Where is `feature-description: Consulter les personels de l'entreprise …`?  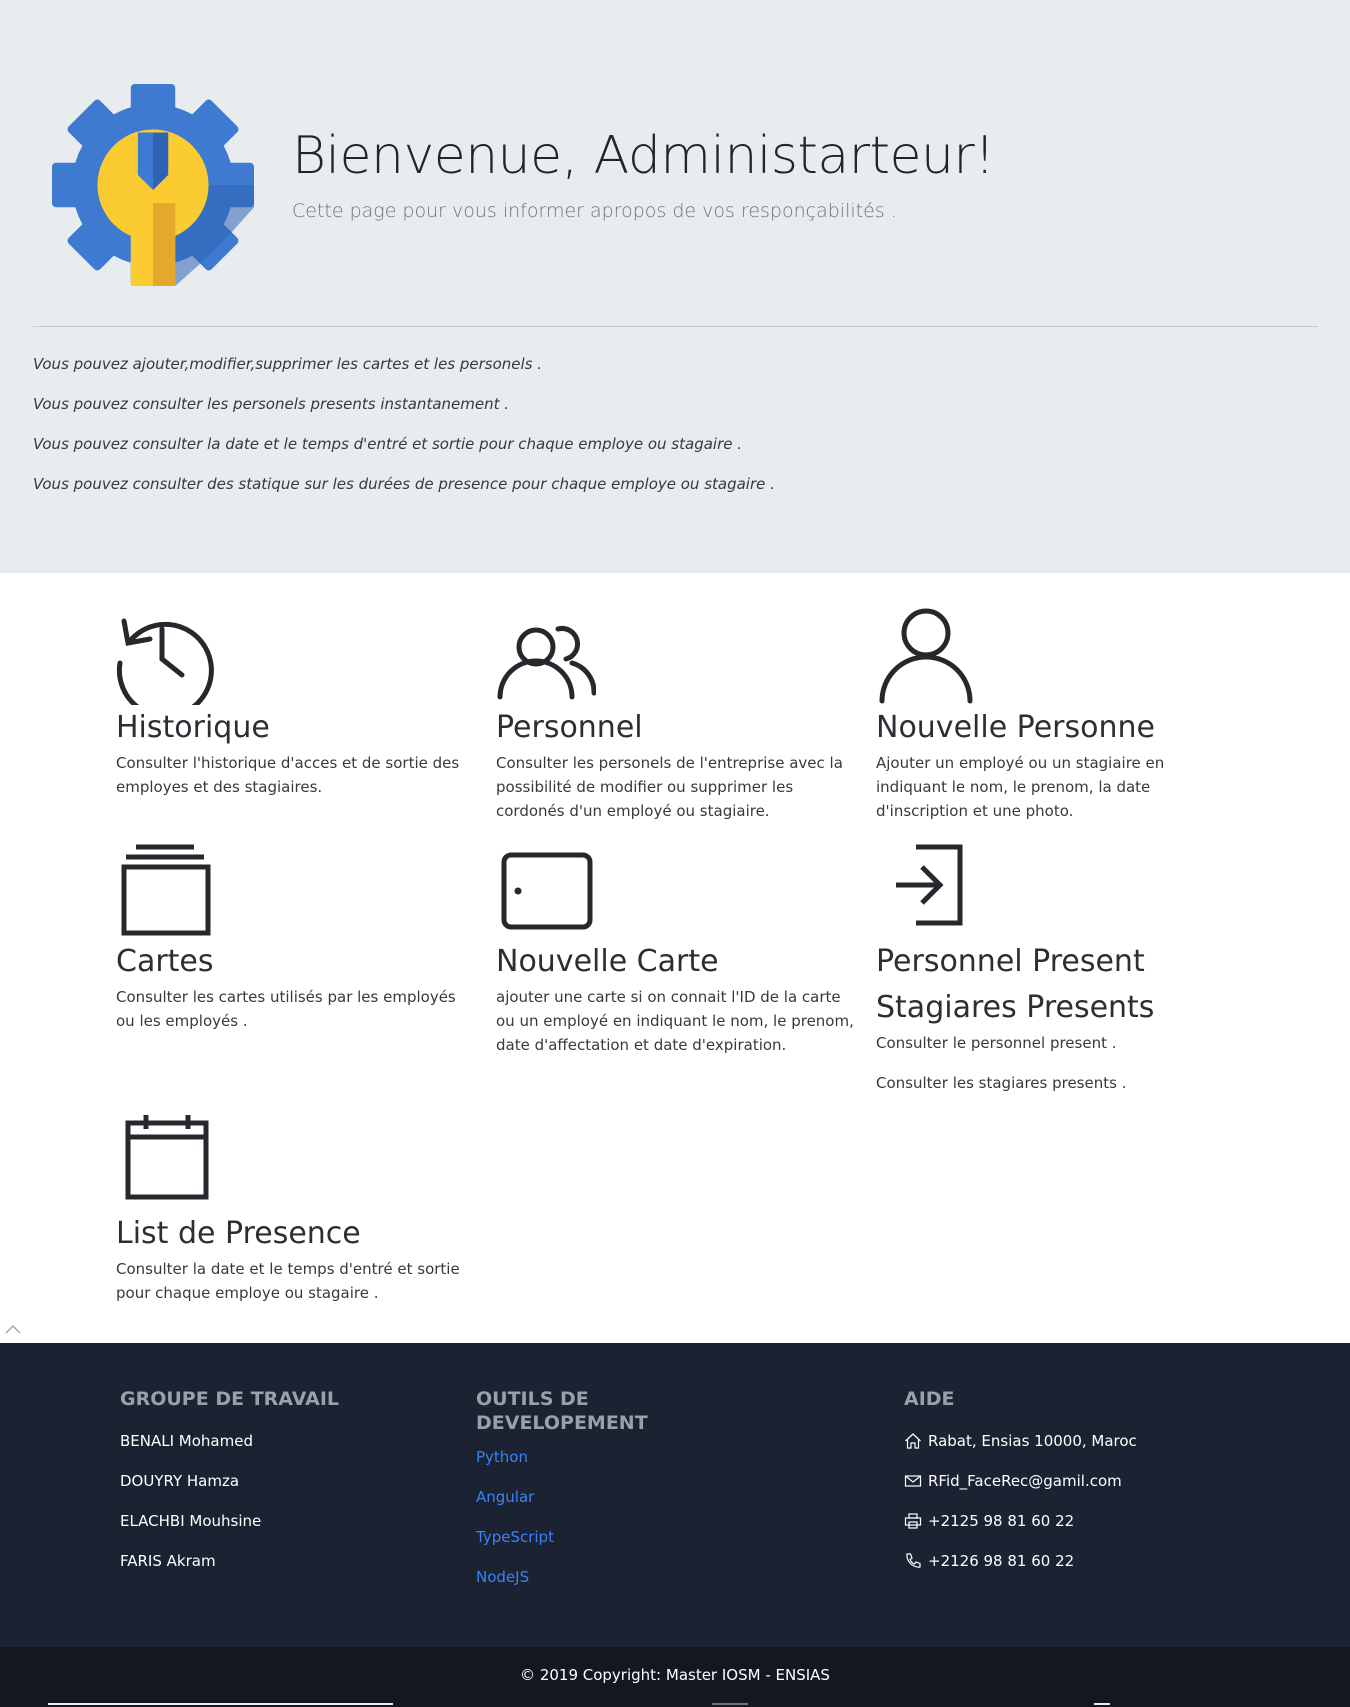
feature-description: Consulter les personels de l'entreprise … is located at coordinates (669, 787).